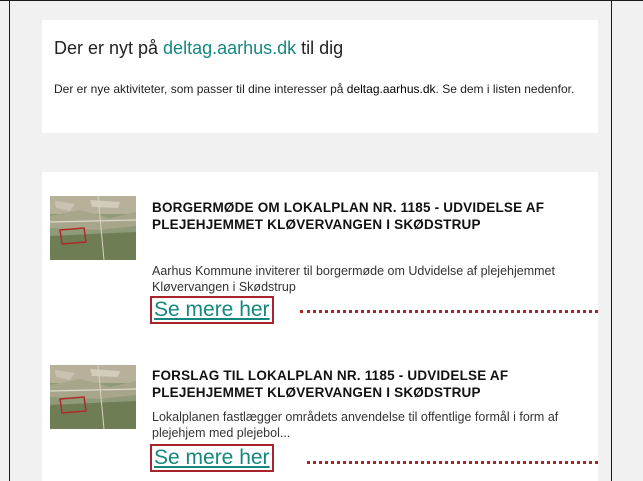  What do you see at coordinates (9, 240) in the screenshot?
I see `frame-border-left` at bounding box center [9, 240].